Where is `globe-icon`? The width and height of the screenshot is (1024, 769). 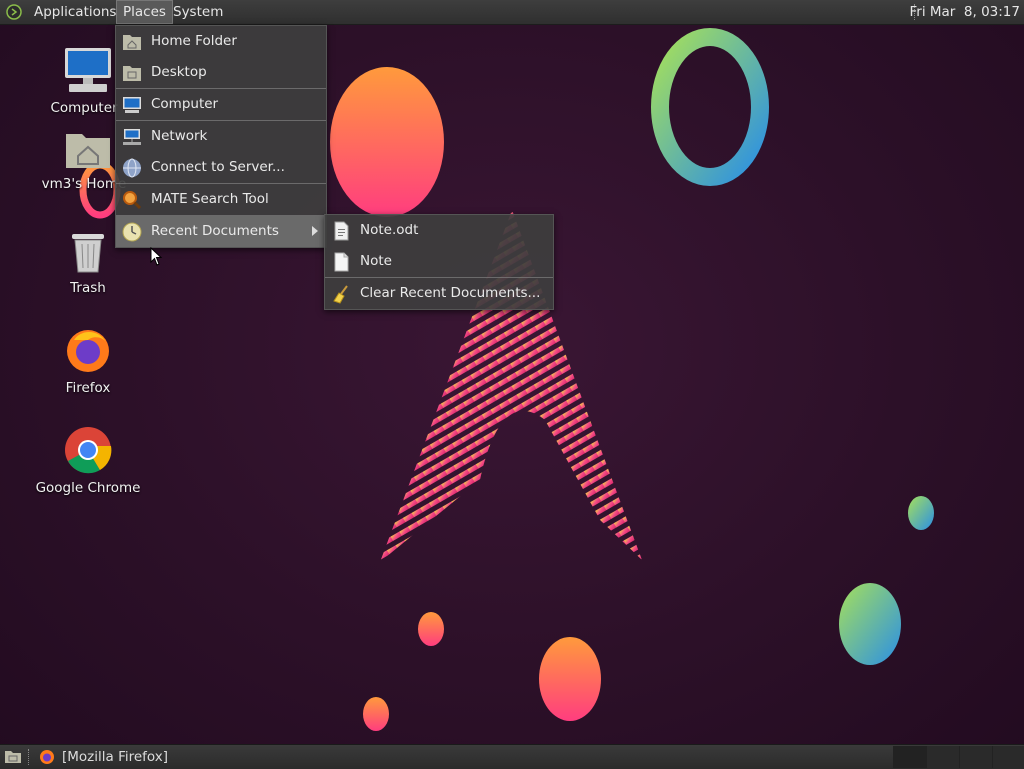 globe-icon is located at coordinates (132, 168).